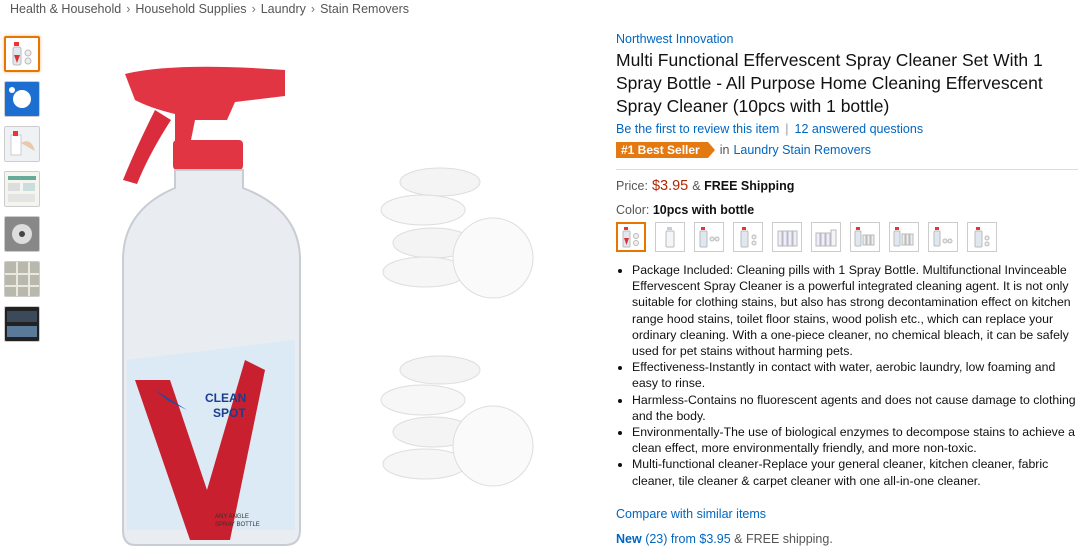  What do you see at coordinates (749, 186) in the screenshot?
I see `free-shipping-text: FREE Shipping` at bounding box center [749, 186].